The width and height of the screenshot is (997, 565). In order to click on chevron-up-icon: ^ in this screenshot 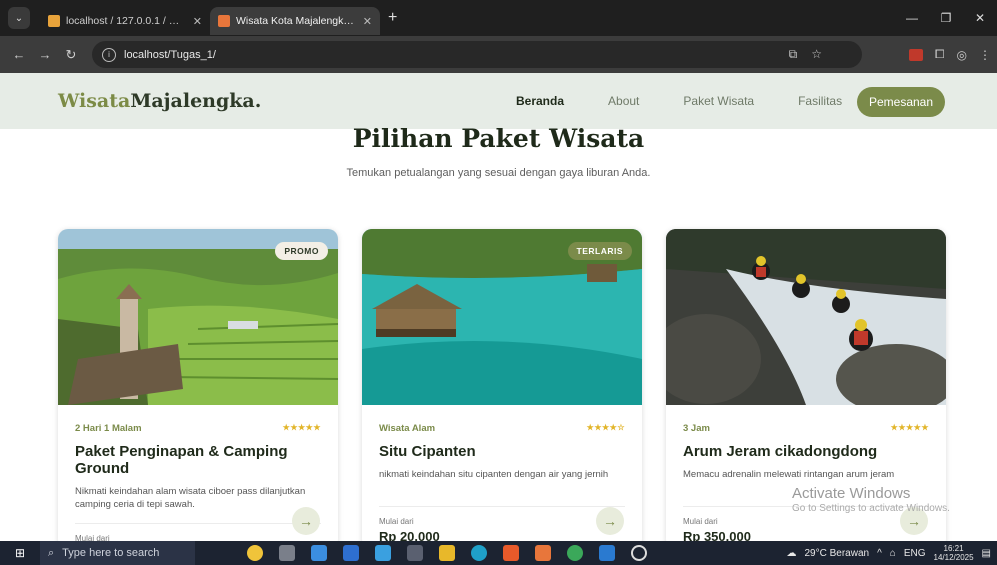, I will do `click(879, 553)`.